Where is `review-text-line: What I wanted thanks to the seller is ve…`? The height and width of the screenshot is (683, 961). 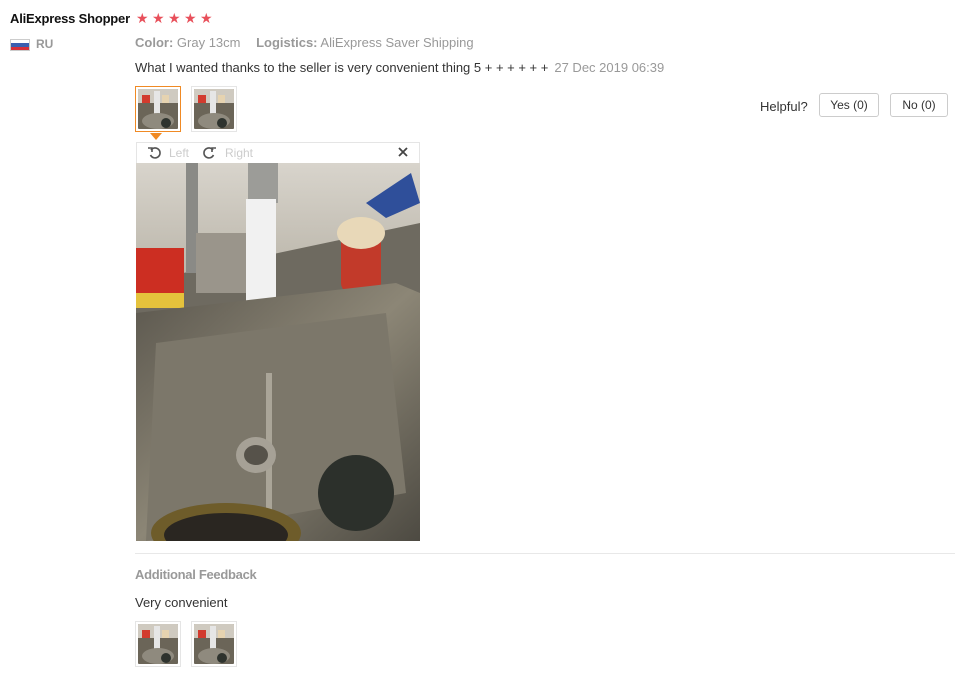
review-text-line: What I wanted thanks to the seller is ve… is located at coordinates (399, 67).